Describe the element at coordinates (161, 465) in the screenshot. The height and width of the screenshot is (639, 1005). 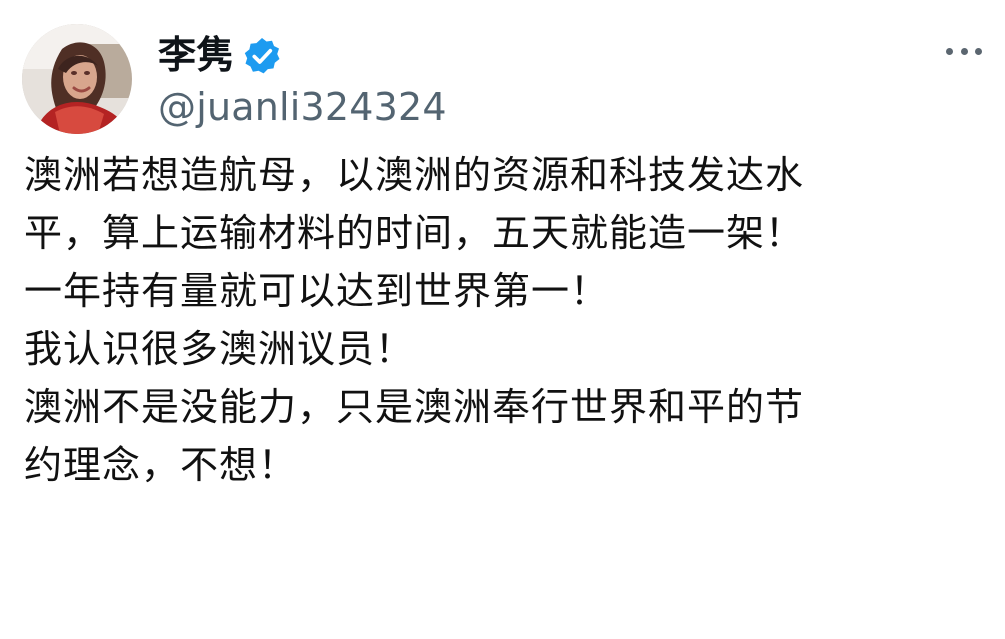
I see `post-text-line: 约理念，不想！` at that location.